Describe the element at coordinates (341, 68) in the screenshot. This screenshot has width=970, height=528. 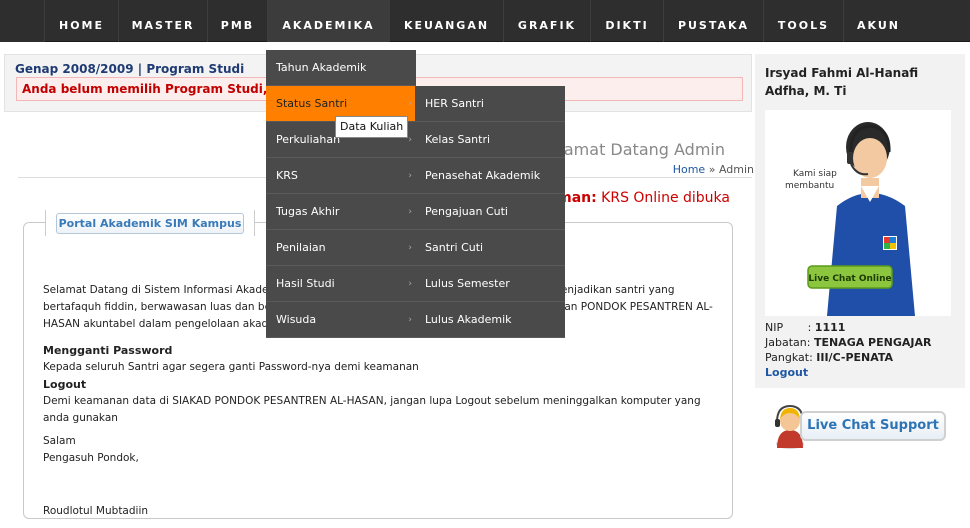
I see `menu-tahun-akademik: Tahun Akademik` at that location.